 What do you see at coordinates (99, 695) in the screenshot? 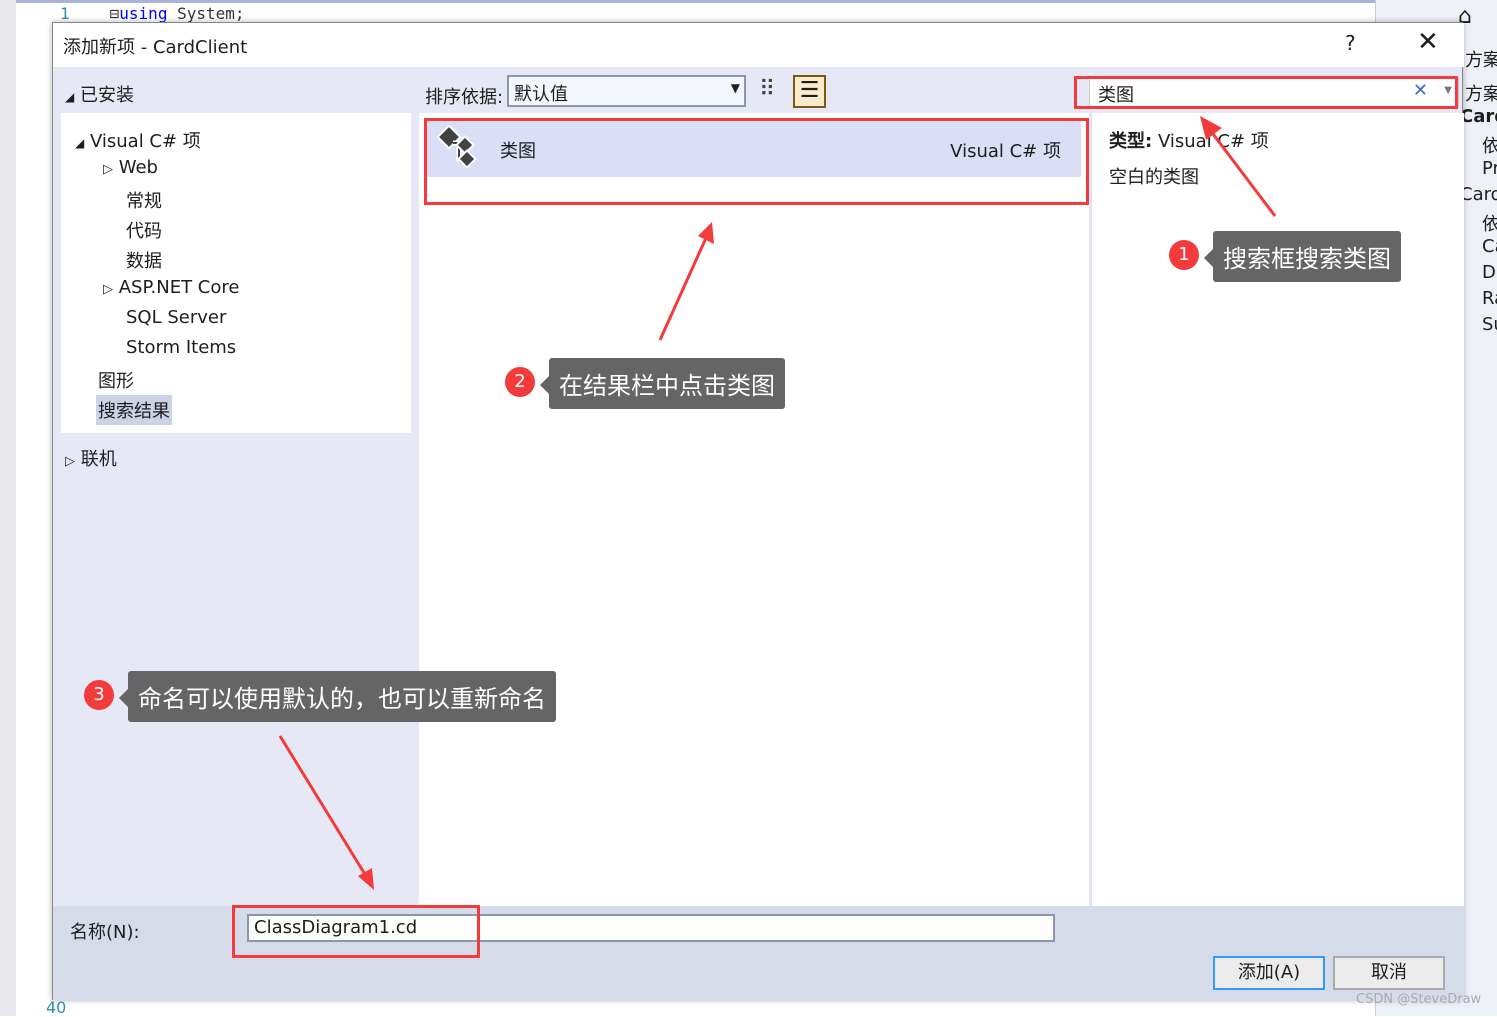
I see `step-number: 3` at bounding box center [99, 695].